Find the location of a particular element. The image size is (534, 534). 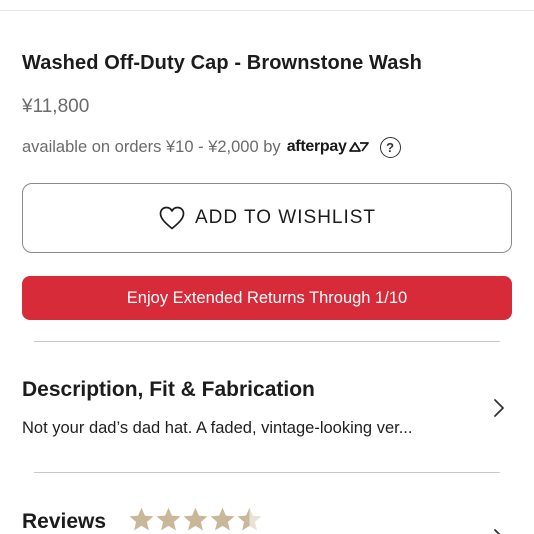

extended-returns-button: Enjoy Extended Returns Through 1/10 is located at coordinates (267, 298).